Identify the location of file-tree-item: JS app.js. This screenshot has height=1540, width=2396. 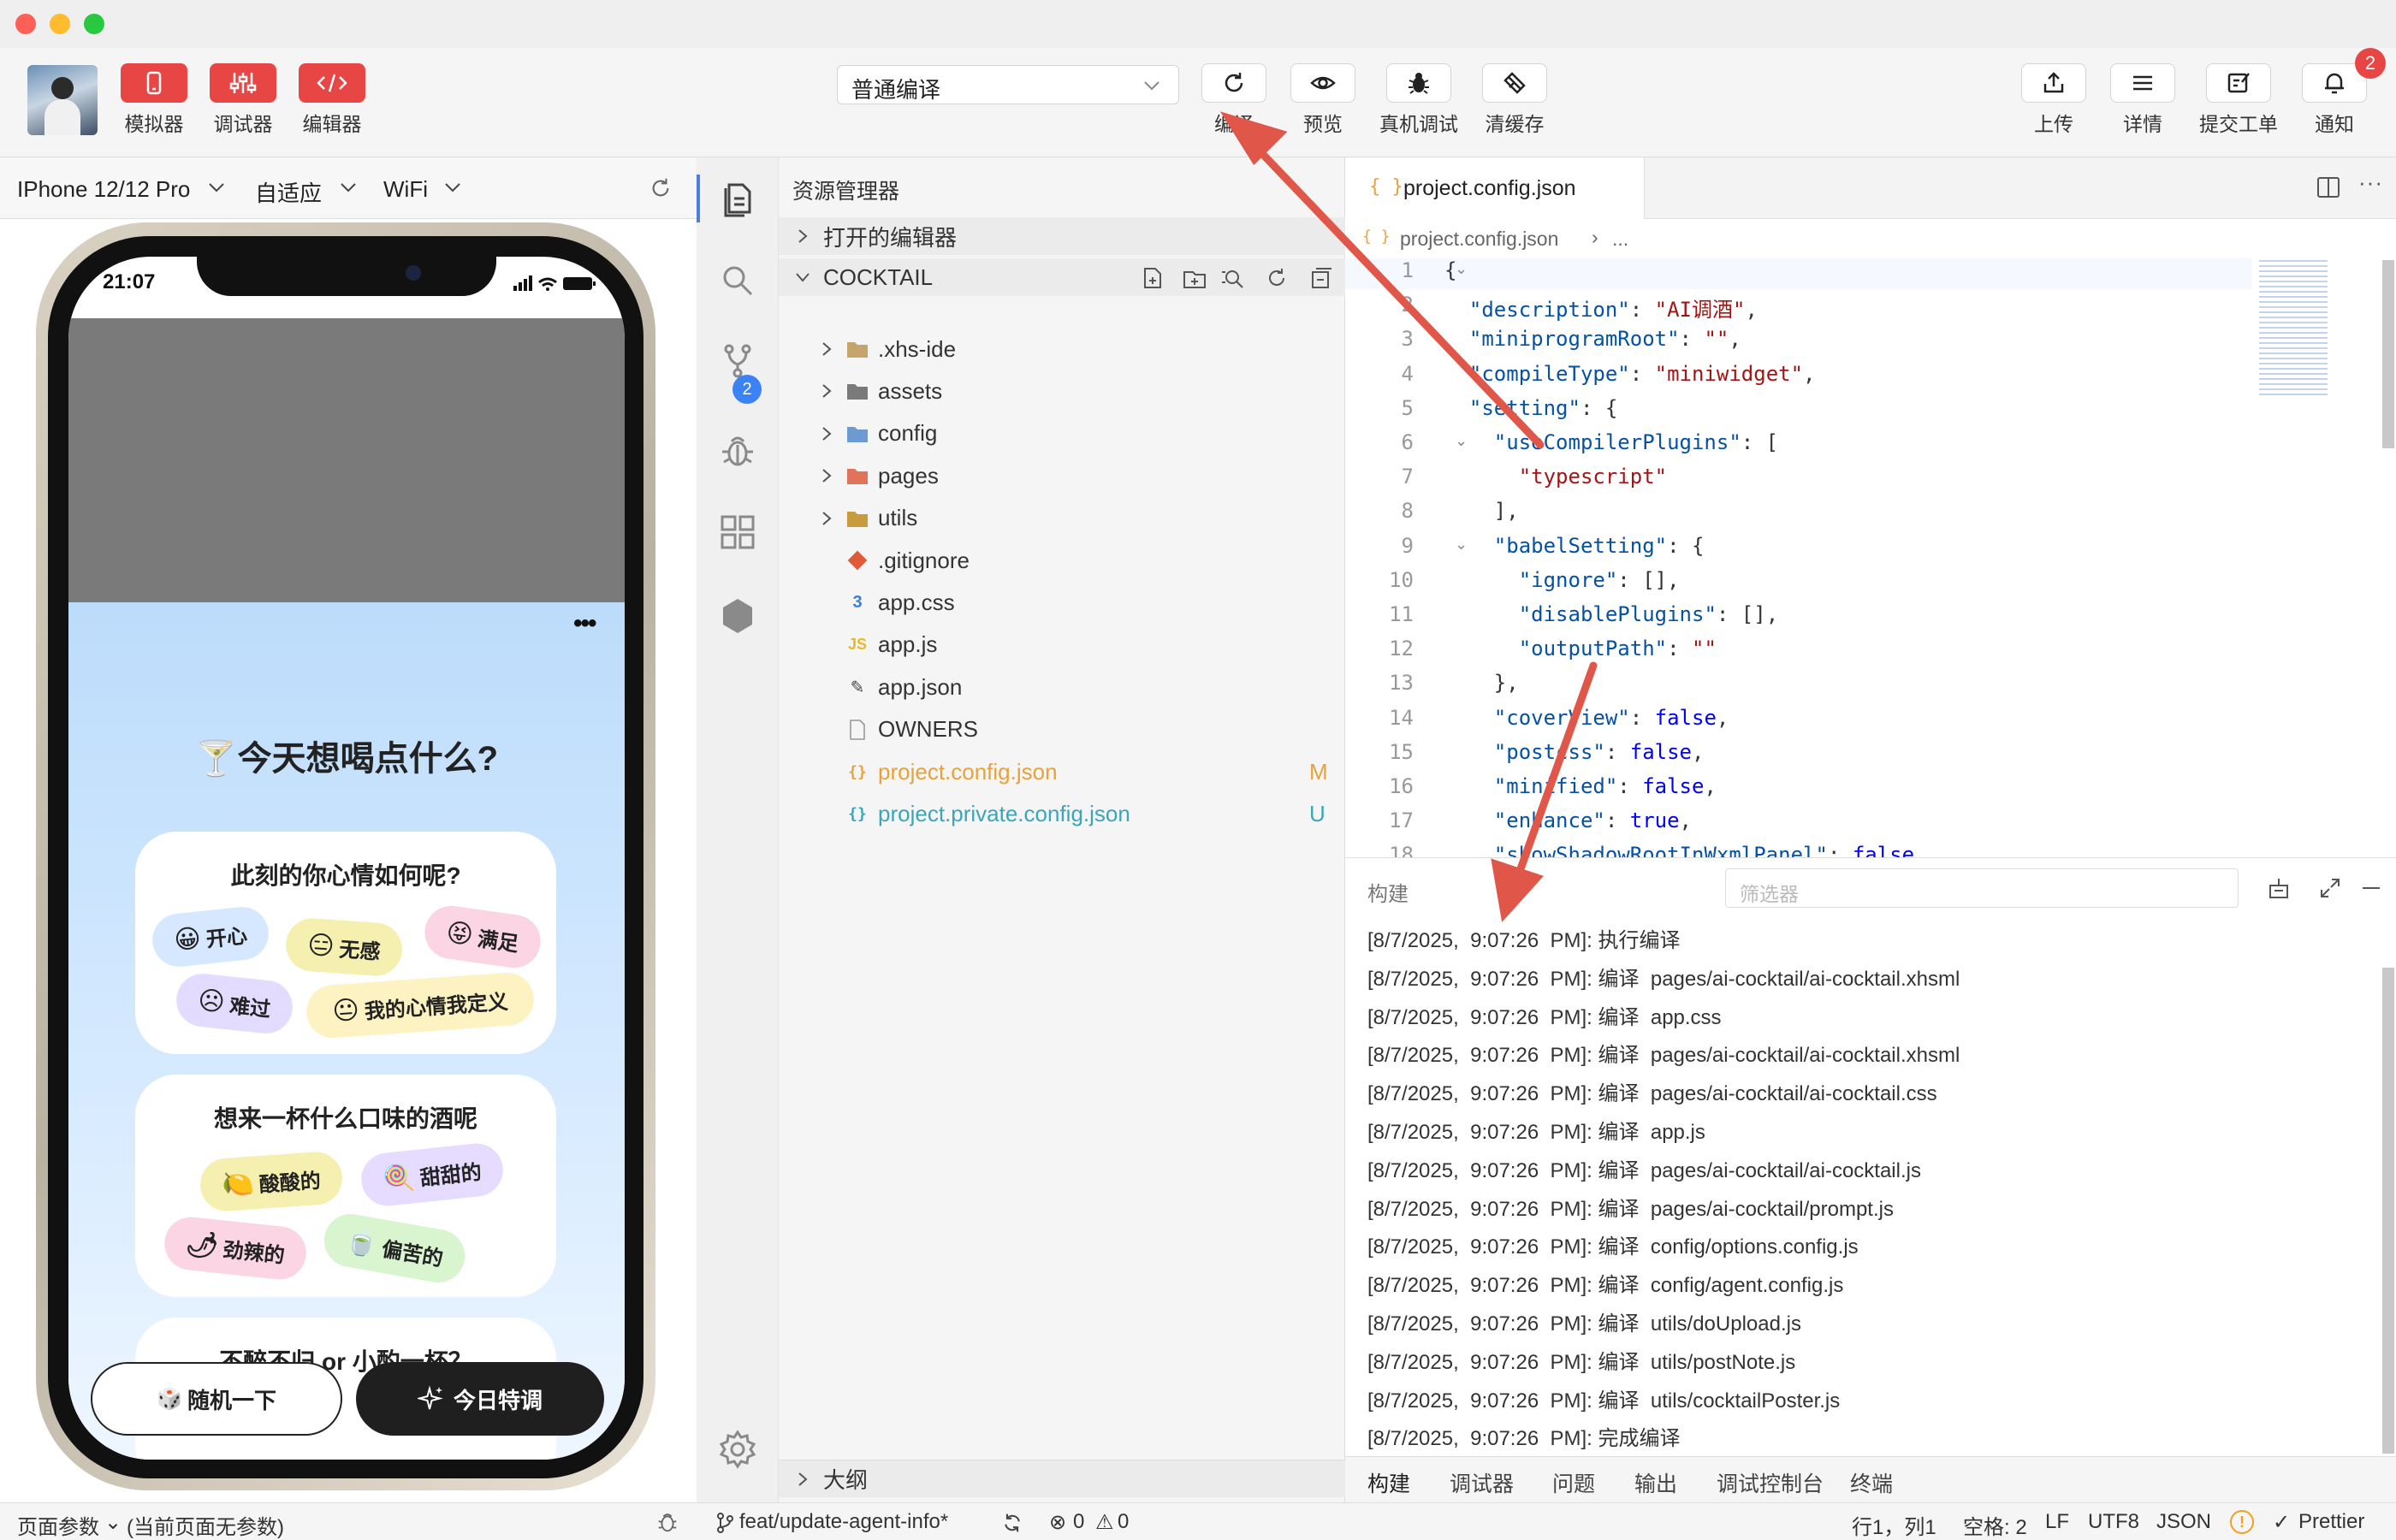
(1062, 645).